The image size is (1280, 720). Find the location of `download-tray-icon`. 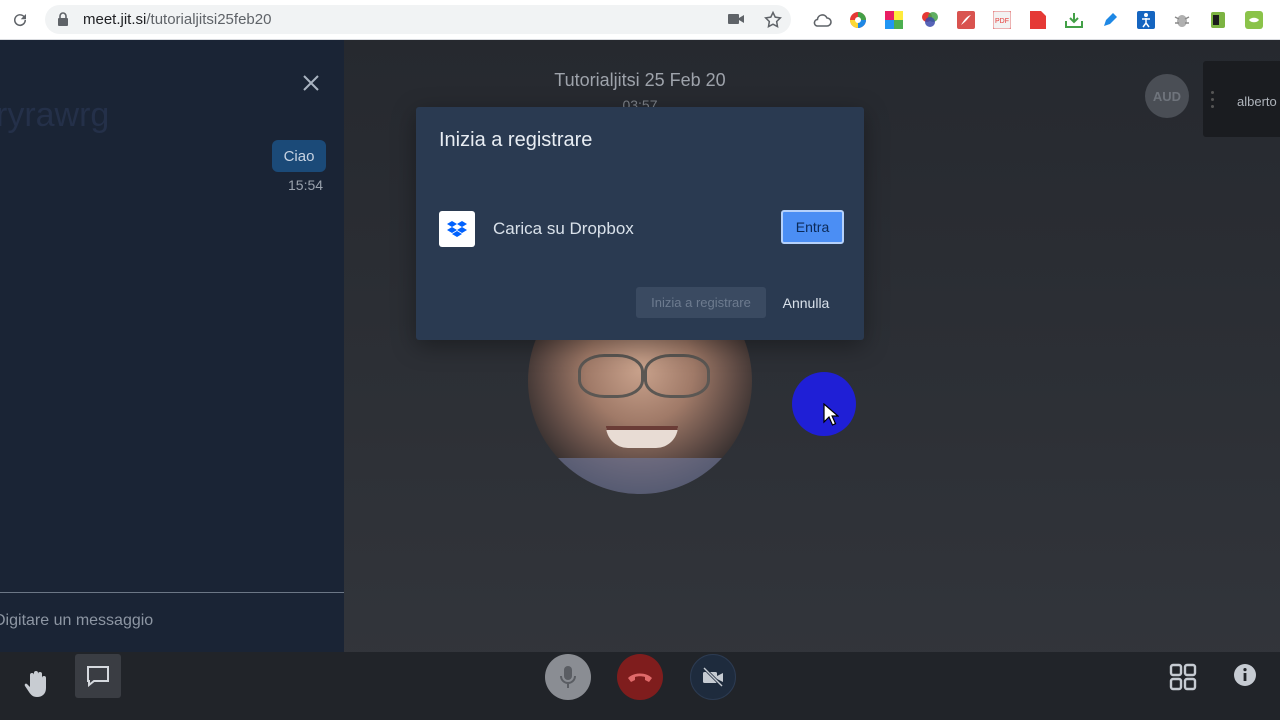

download-tray-icon is located at coordinates (1074, 20).